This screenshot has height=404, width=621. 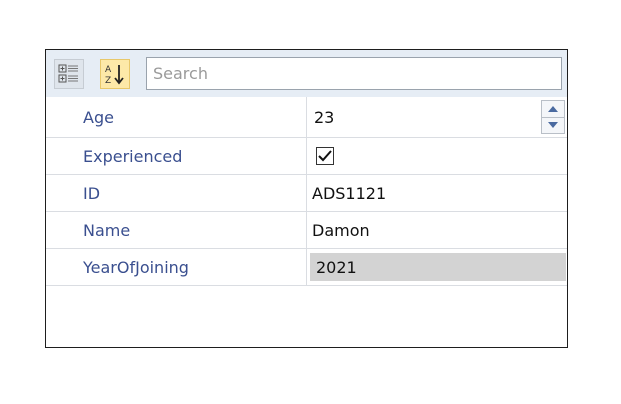 I want to click on property-value-experienced, so click(x=437, y=156).